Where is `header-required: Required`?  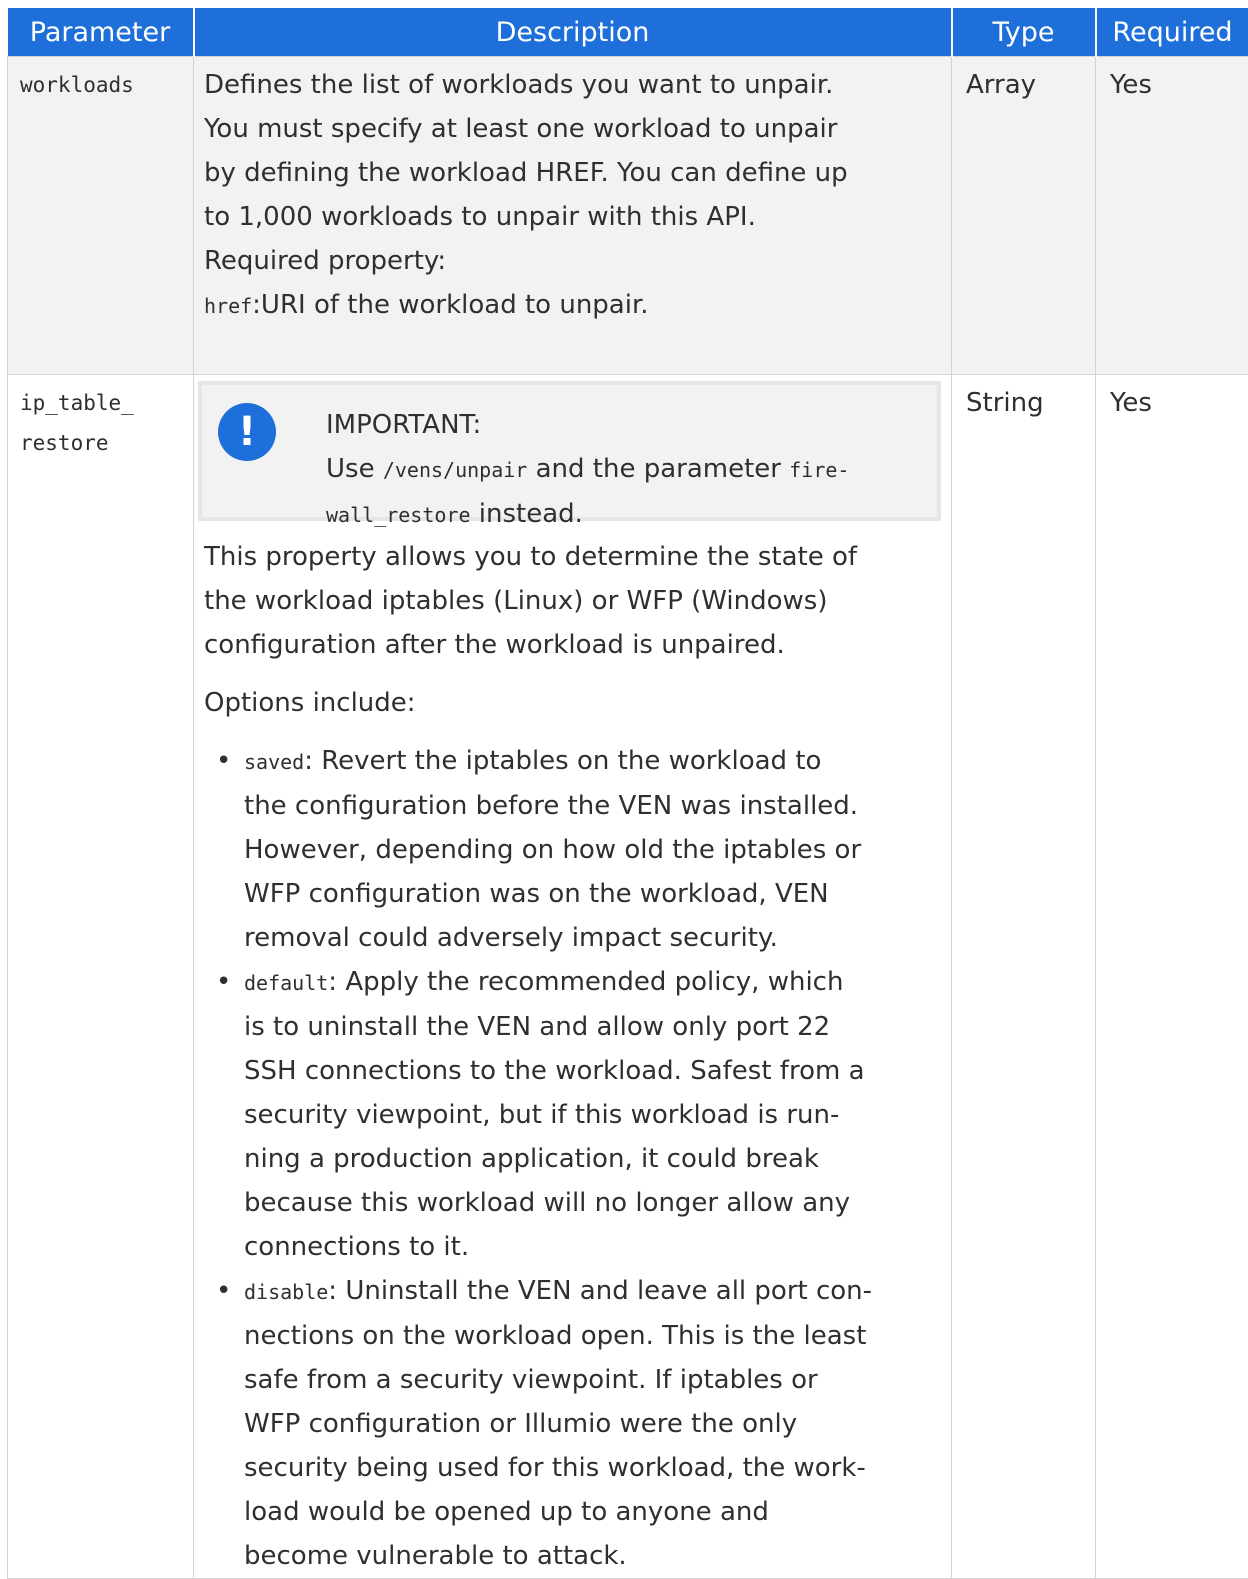 header-required: Required is located at coordinates (1172, 32).